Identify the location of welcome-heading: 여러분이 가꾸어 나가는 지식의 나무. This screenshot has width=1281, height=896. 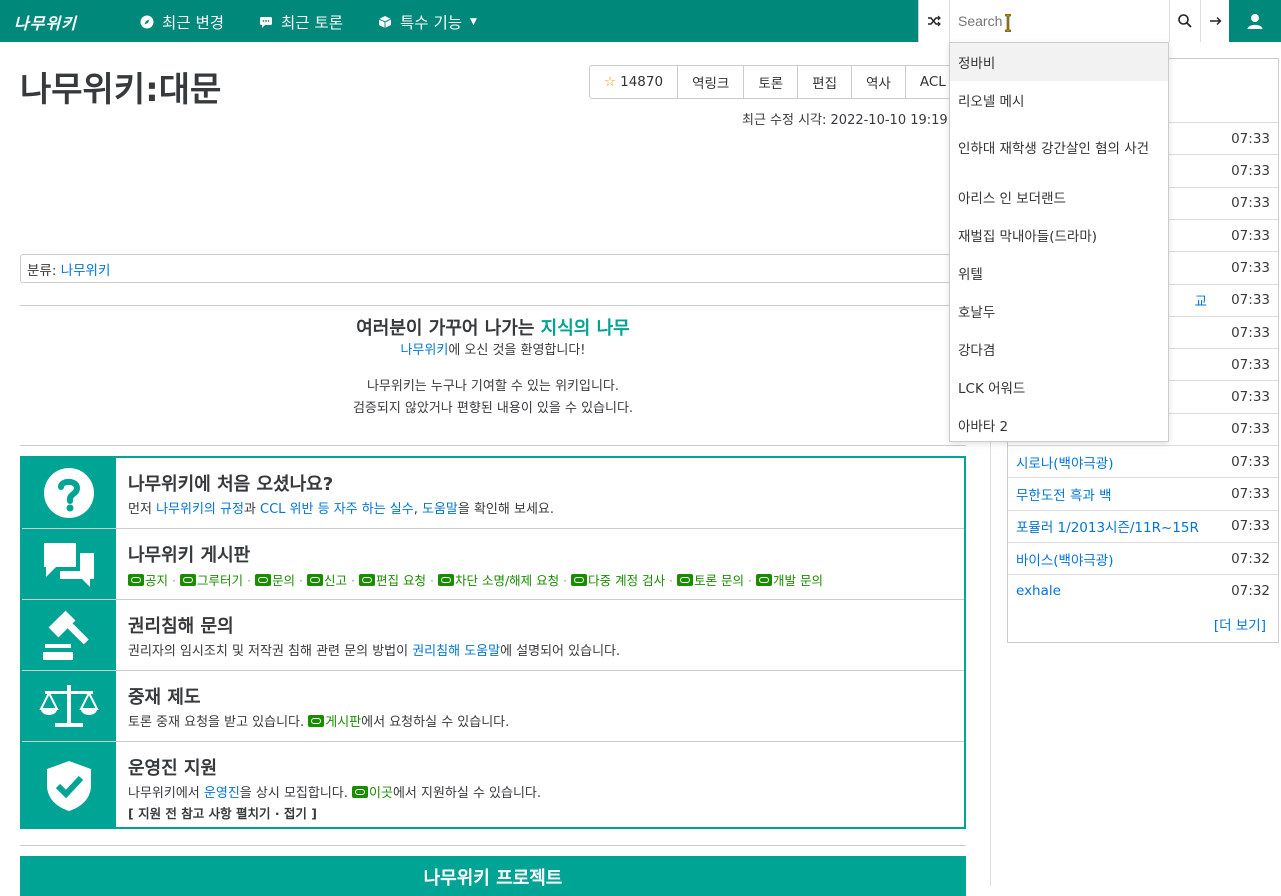
(493, 328).